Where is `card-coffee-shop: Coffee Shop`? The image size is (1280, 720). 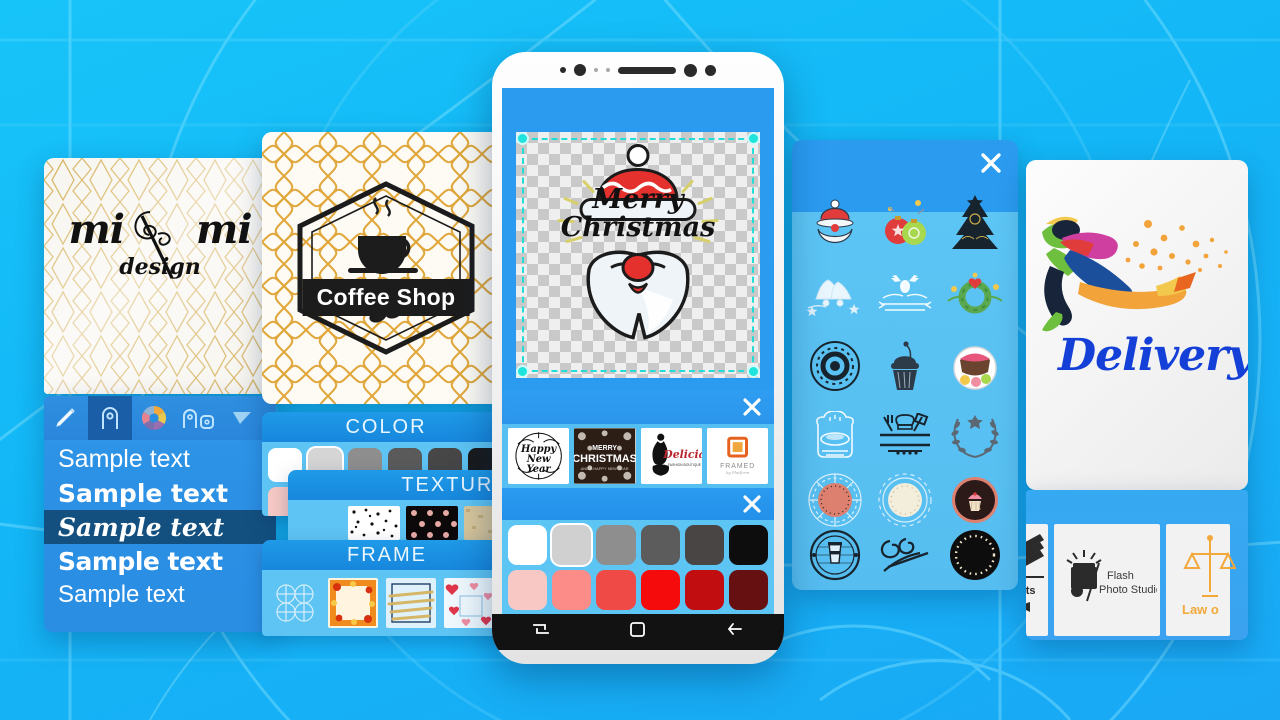 card-coffee-shop: Coffee Shop is located at coordinates (386, 268).